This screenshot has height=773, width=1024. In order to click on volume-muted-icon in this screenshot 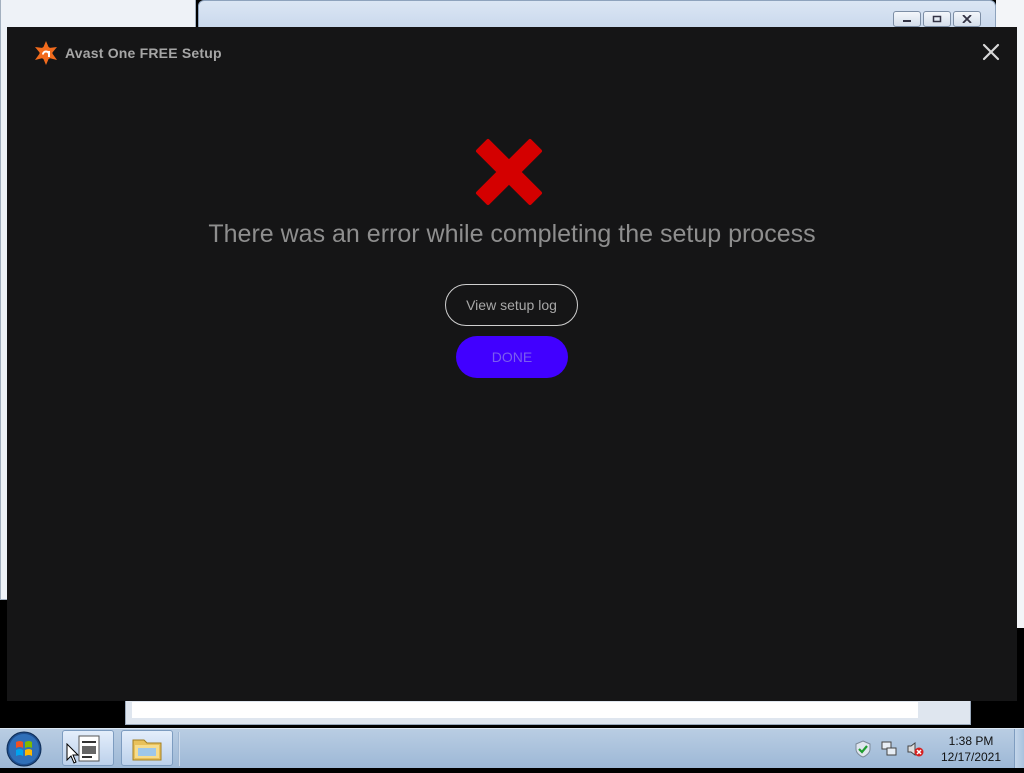, I will do `click(915, 749)`.